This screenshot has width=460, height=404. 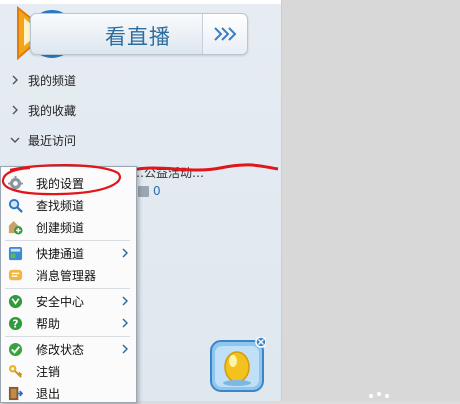 I want to click on live-banner: 看直播, so click(x=139, y=34).